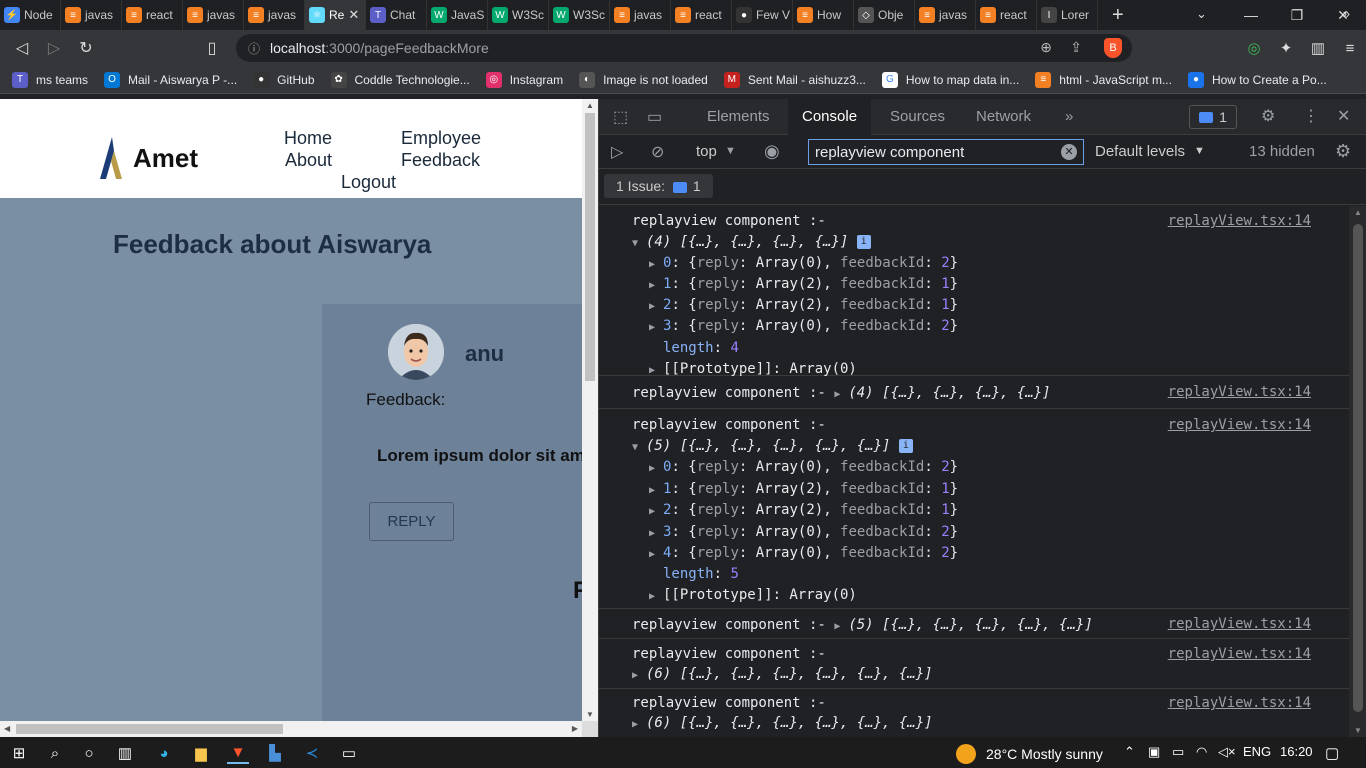 This screenshot has width=1366, height=768. Describe the element at coordinates (772, 151) in the screenshot. I see `live-expression-eye-icon: ◉` at that location.